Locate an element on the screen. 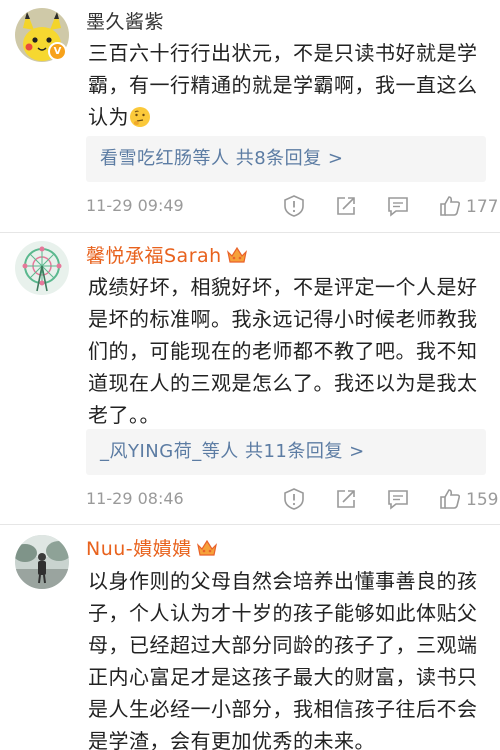  reply-summary: 看雪吃红肠等人 共8条回复 > is located at coordinates (286, 159).